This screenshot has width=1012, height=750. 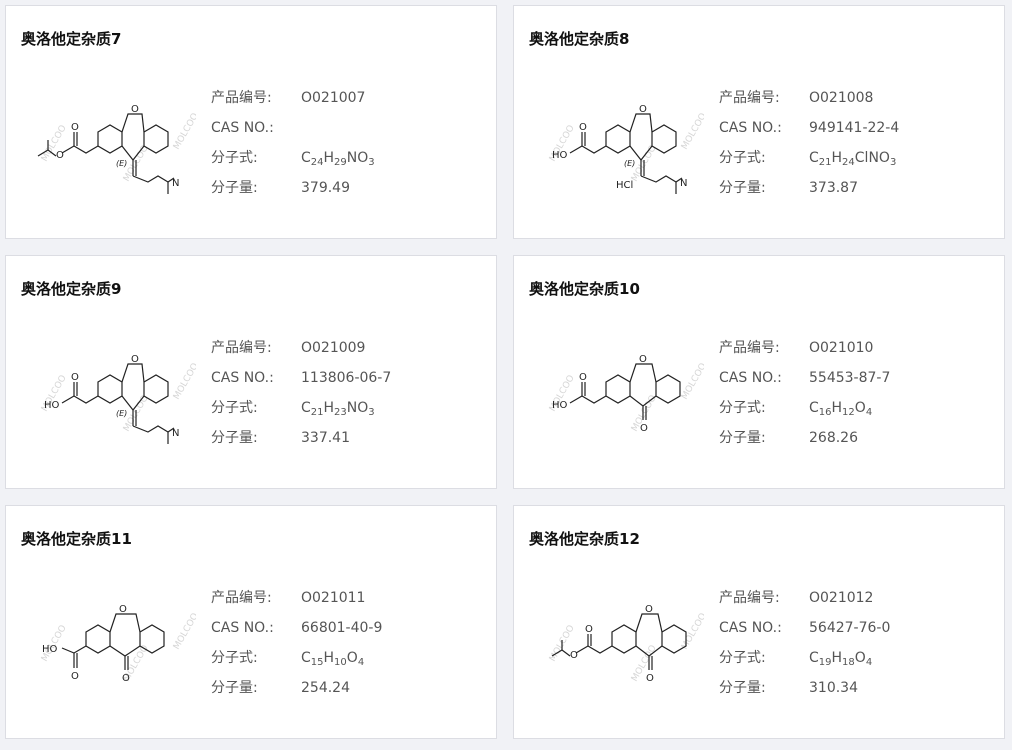 I want to click on formula-subscript: 15, so click(x=317, y=662).